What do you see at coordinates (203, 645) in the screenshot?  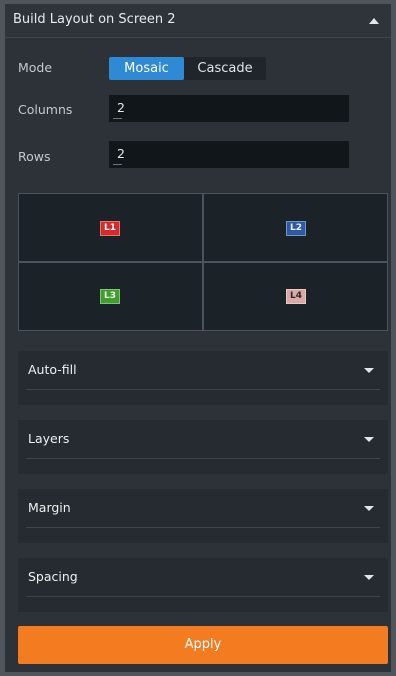 I see `apply-button: Apply` at bounding box center [203, 645].